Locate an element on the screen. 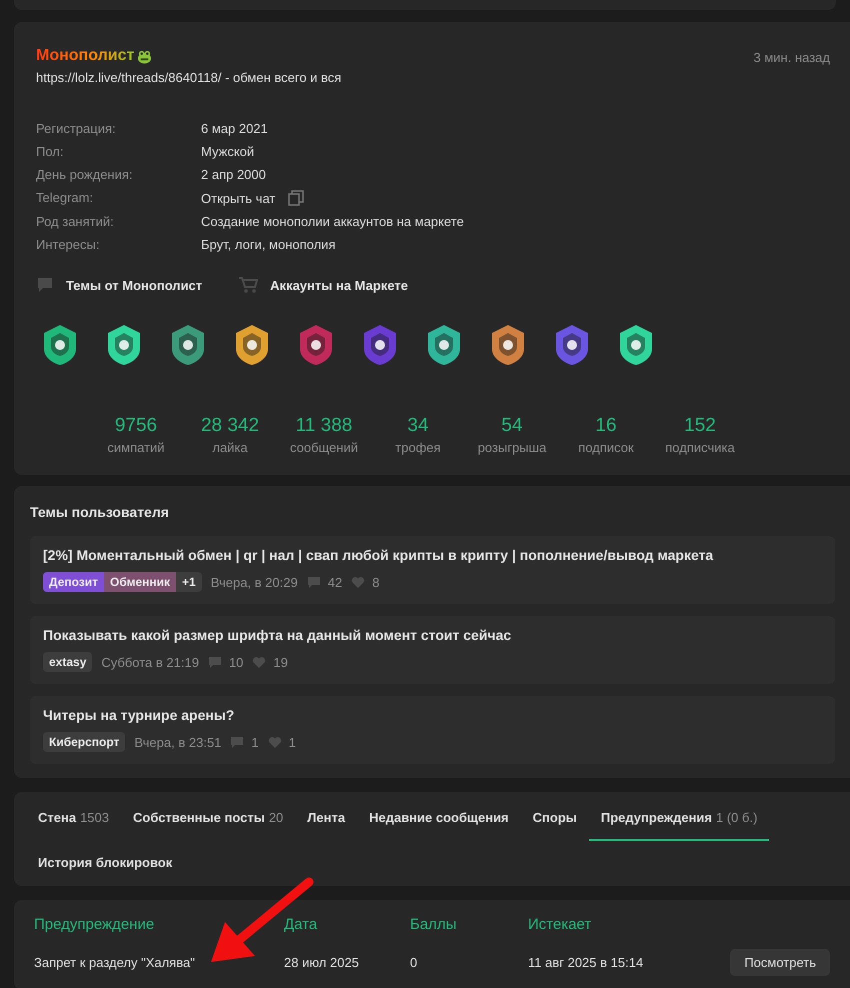  reply-count: 10 is located at coordinates (236, 662).